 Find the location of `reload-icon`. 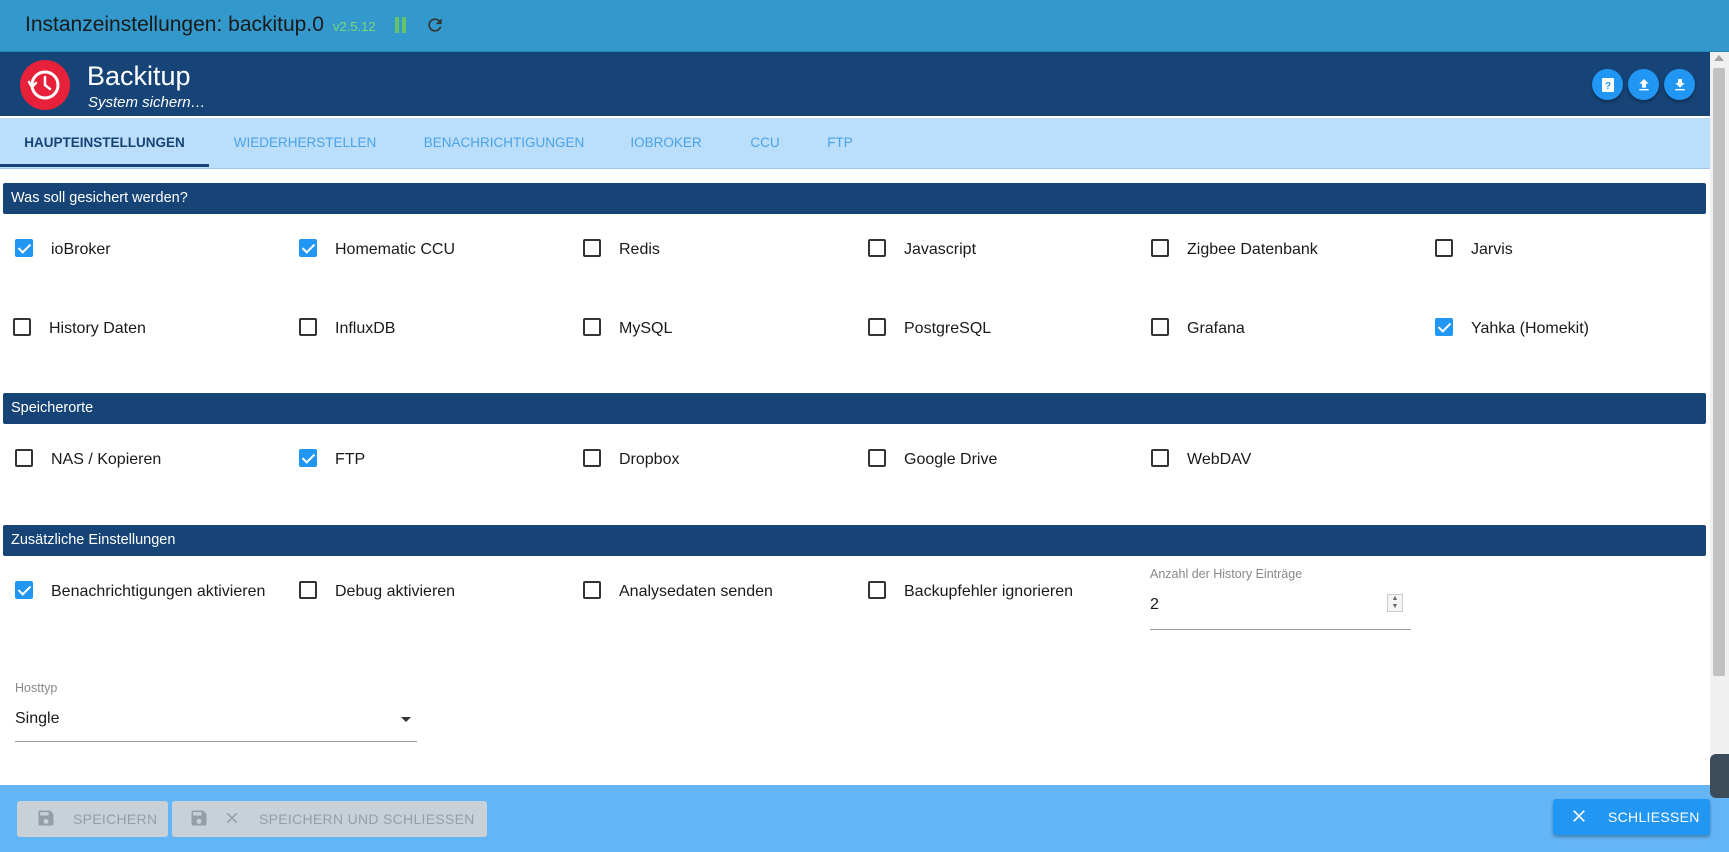

reload-icon is located at coordinates (435, 25).